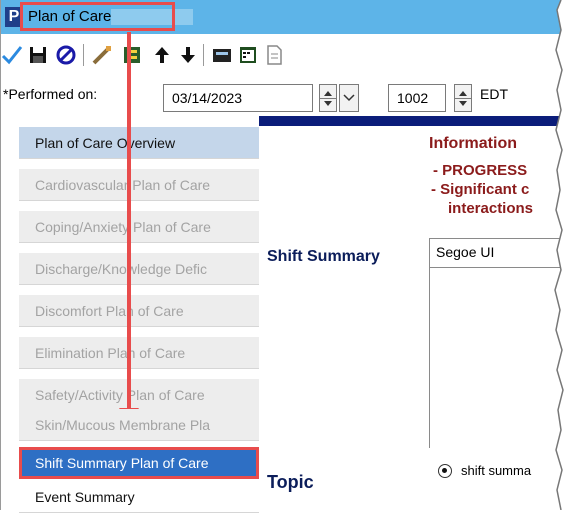 Image resolution: width=570 pixels, height=513 pixels. I want to click on calendar-icon, so click(248, 55).